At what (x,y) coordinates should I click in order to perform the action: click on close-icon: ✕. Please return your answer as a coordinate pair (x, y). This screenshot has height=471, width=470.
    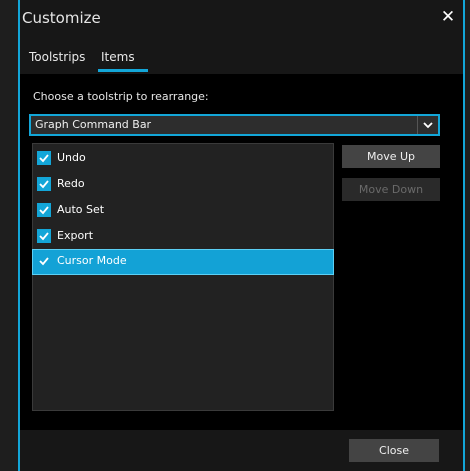
    Looking at the image, I should click on (448, 17).